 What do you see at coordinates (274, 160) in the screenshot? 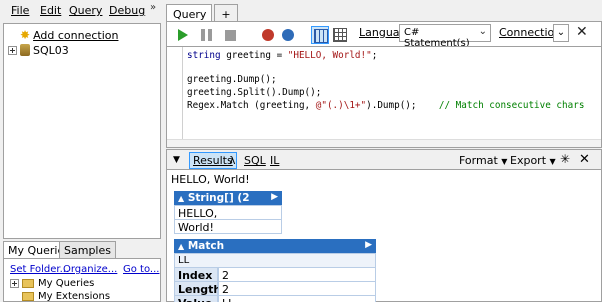
I see `tab-il: IL` at bounding box center [274, 160].